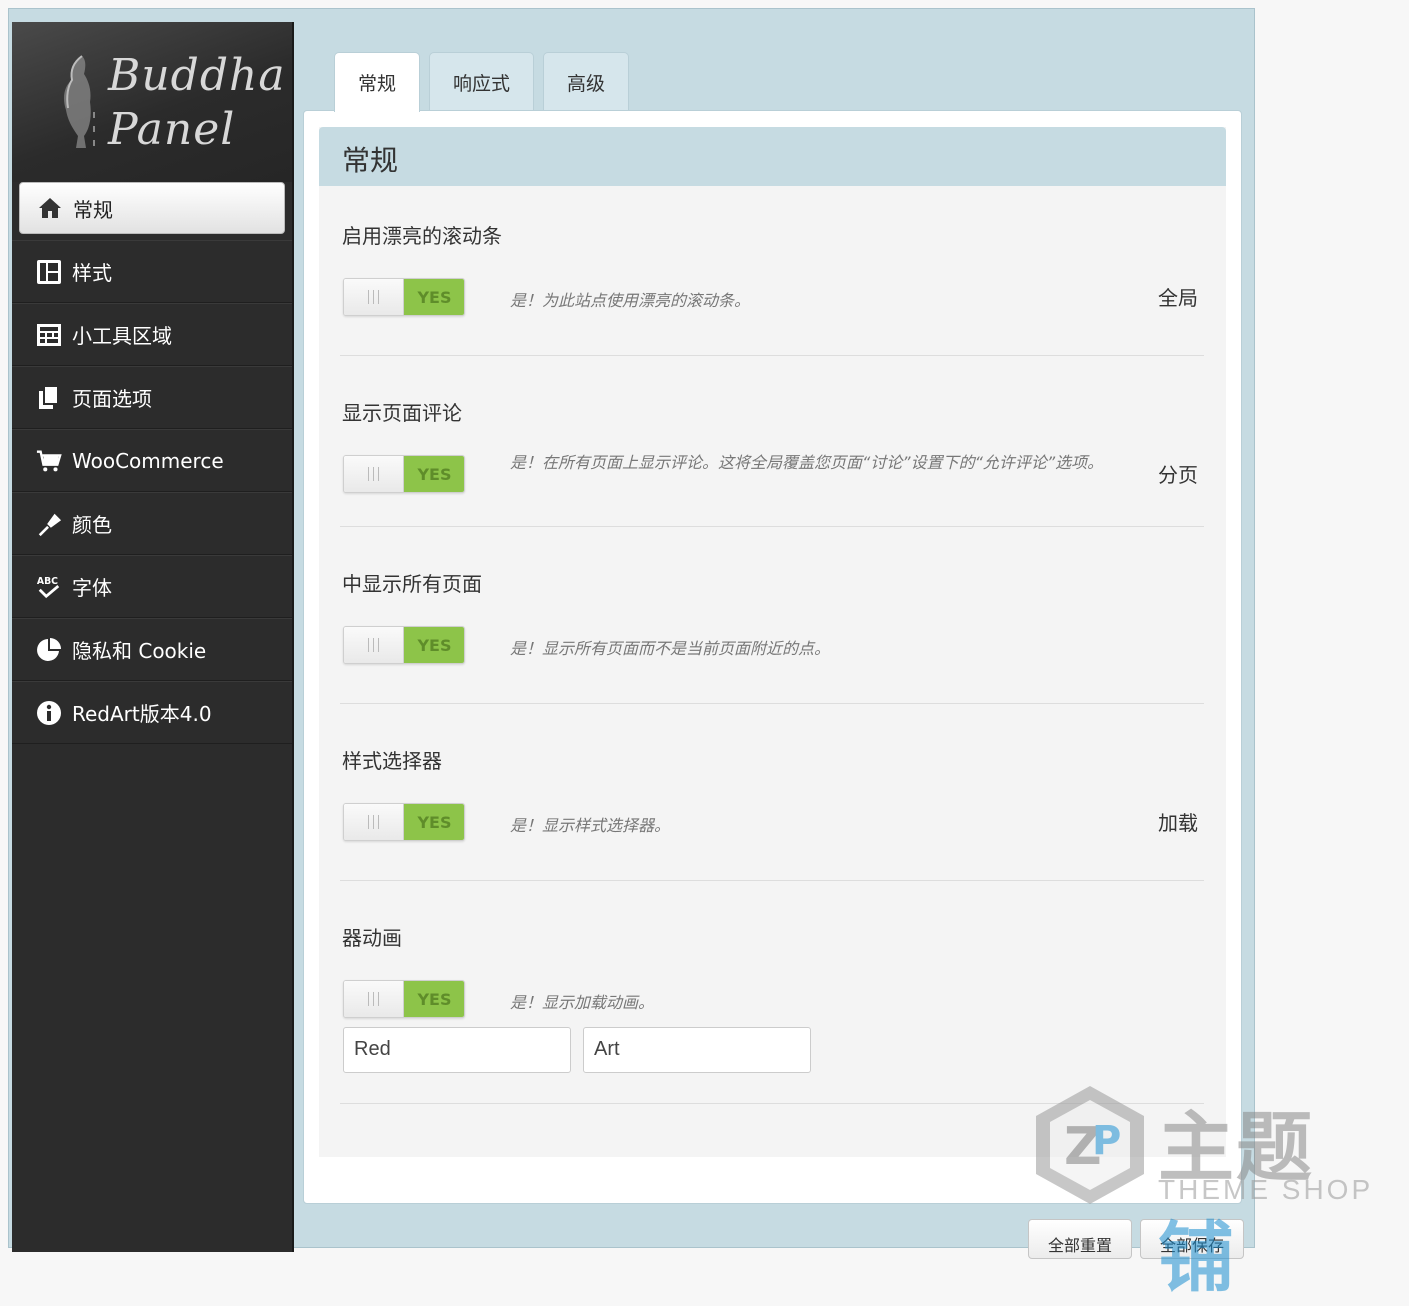 This screenshot has width=1409, height=1306. Describe the element at coordinates (49, 335) in the screenshot. I see `widgets-icon` at that location.